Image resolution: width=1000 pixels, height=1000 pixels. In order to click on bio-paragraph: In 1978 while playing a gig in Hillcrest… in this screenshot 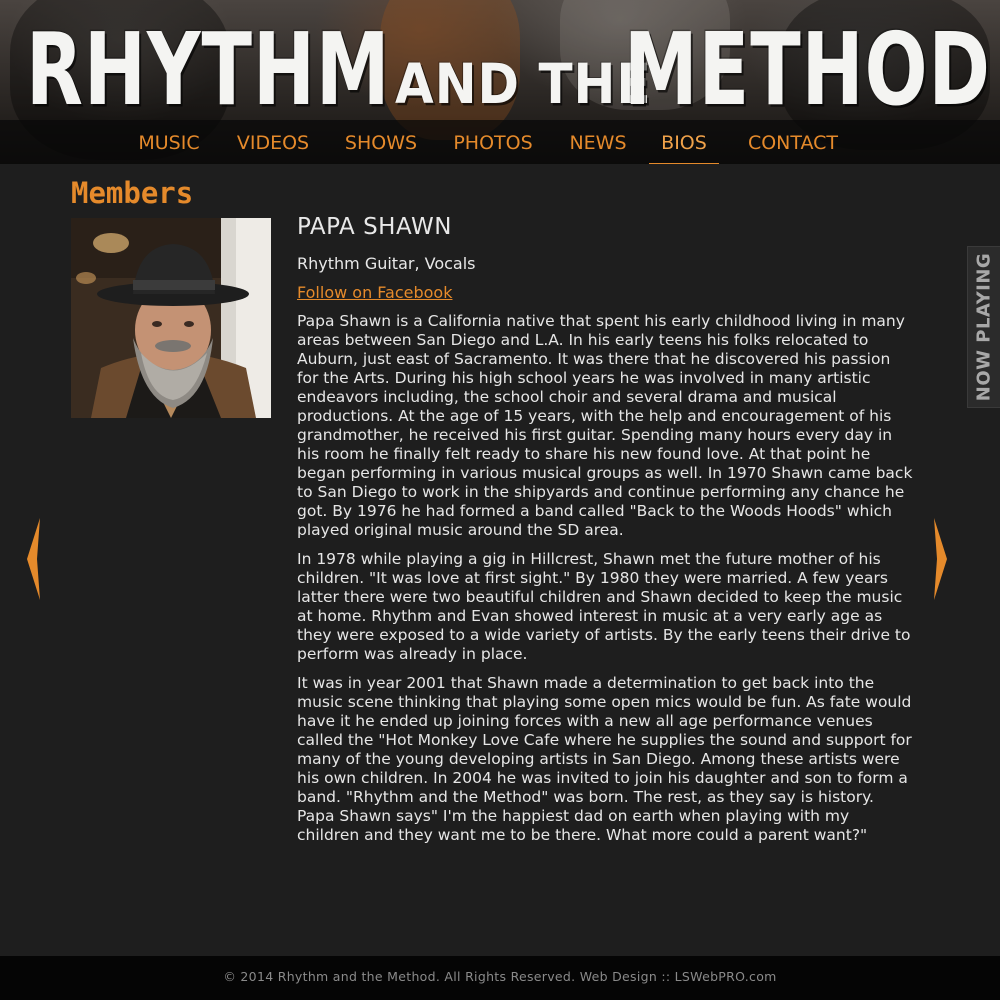, I will do `click(604, 606)`.